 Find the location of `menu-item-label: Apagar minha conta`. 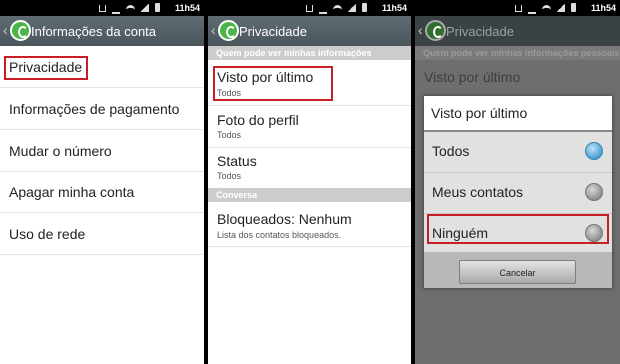

menu-item-label: Apagar minha conta is located at coordinates (72, 192).